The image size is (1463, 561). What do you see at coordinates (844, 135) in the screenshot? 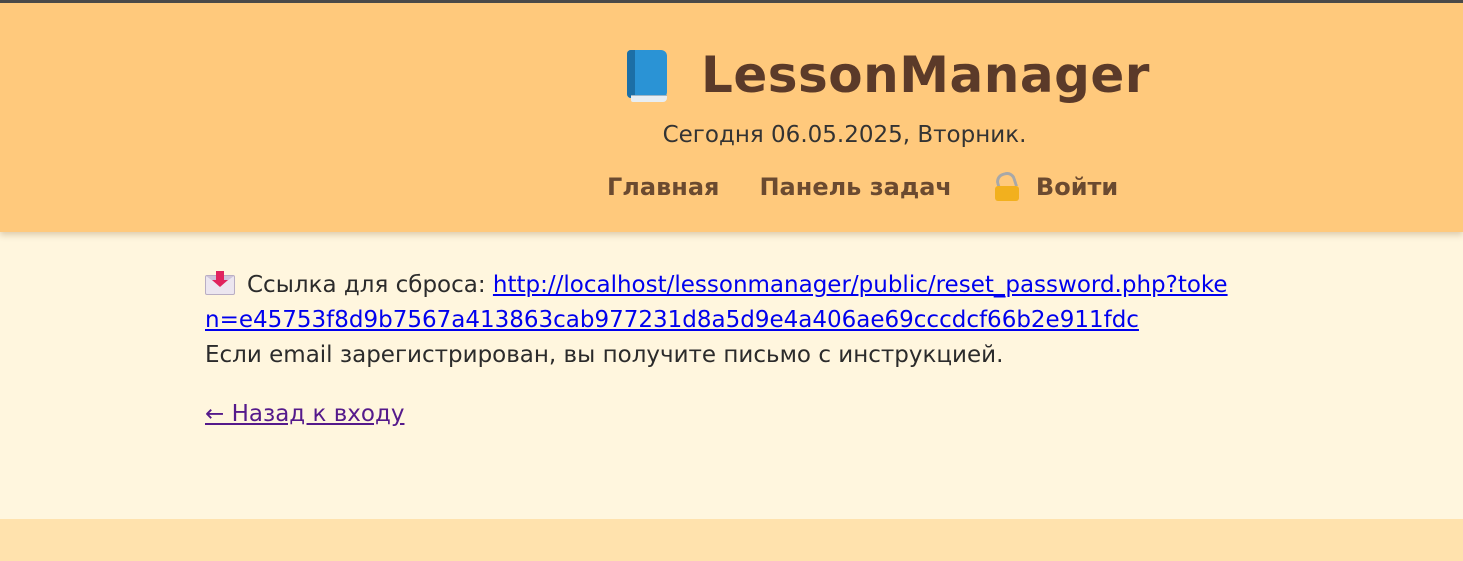
I see `today-date: Сегодня 06.05.2025, Вторник.` at bounding box center [844, 135].